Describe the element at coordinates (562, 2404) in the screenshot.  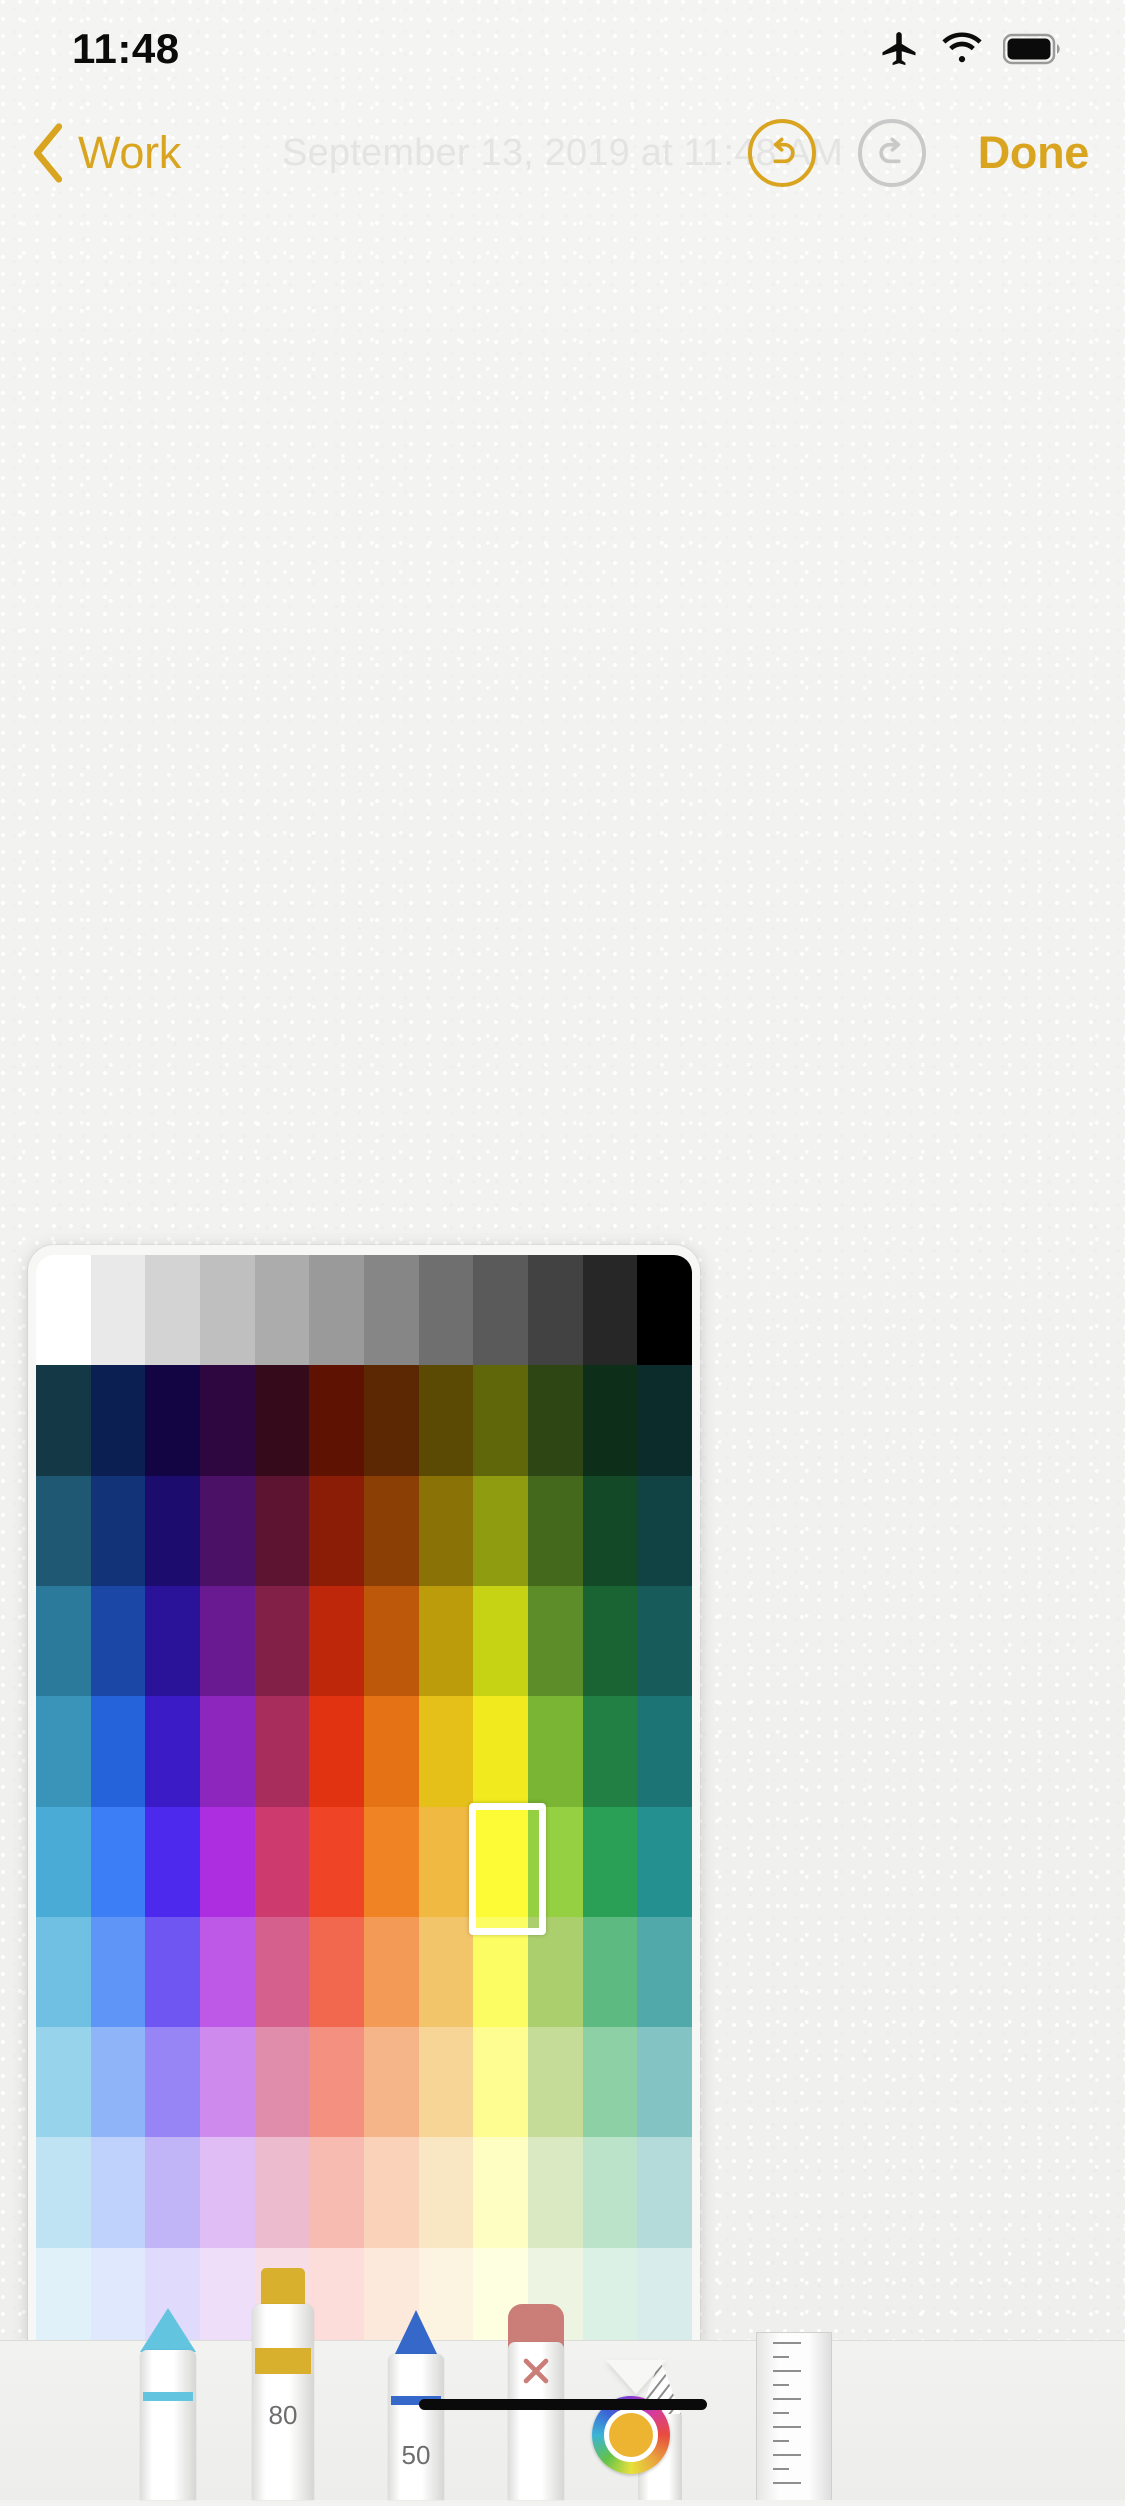
I see `home-indicator` at that location.